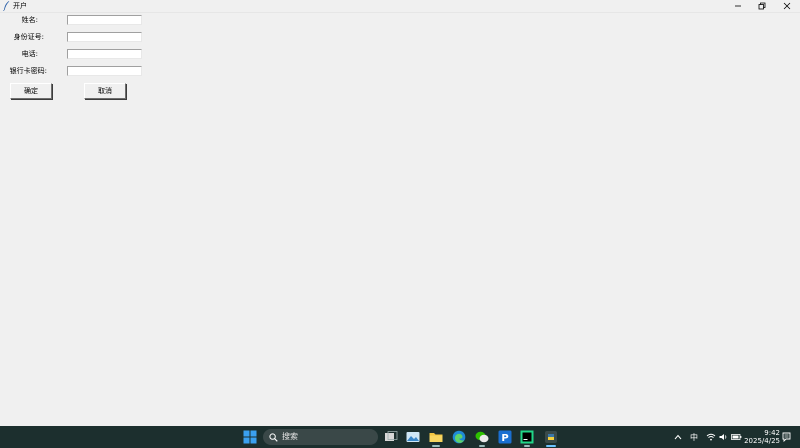 This screenshot has width=800, height=448. What do you see at coordinates (786, 437) in the screenshot?
I see `notification-icon` at bounding box center [786, 437].